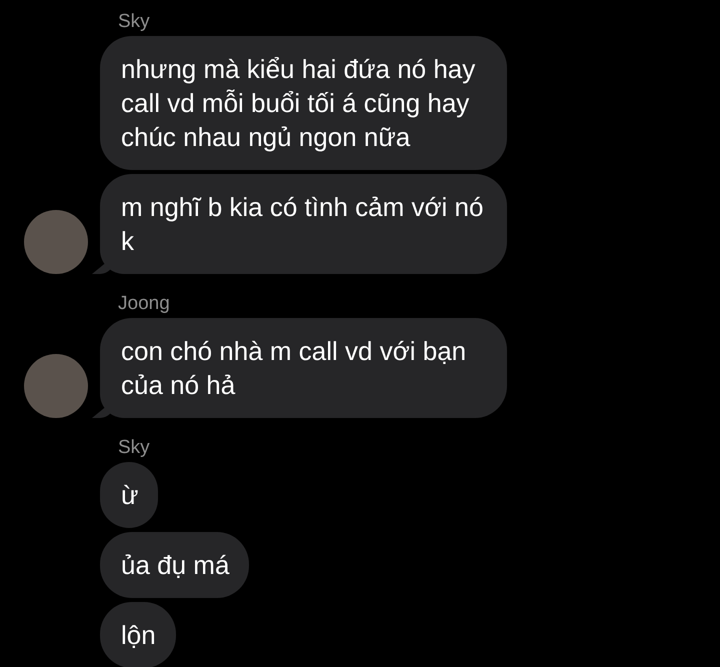  I want to click on message-bubble: ừ, so click(129, 495).